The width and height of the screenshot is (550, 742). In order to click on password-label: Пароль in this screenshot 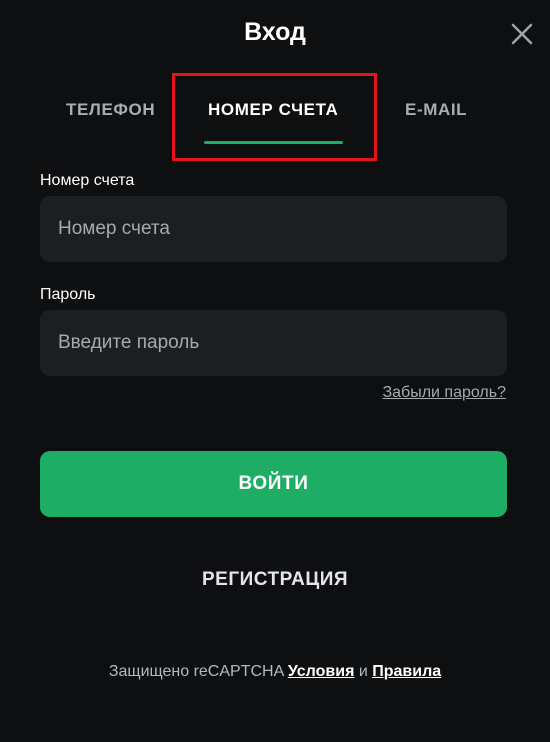, I will do `click(68, 294)`.